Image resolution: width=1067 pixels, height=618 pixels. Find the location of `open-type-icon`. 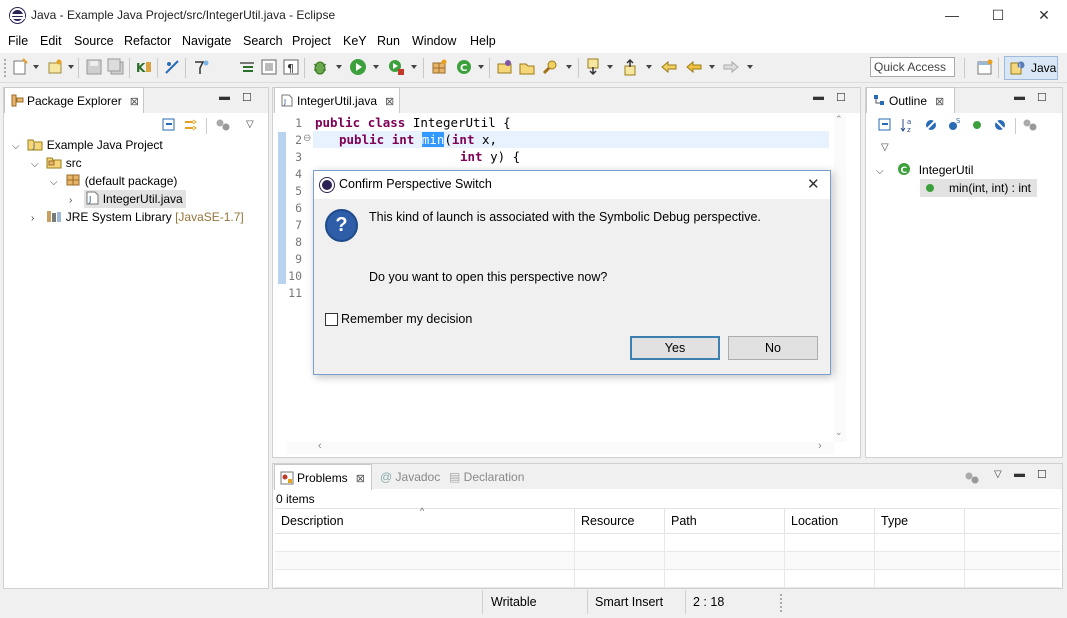

open-type-icon is located at coordinates (505, 67).